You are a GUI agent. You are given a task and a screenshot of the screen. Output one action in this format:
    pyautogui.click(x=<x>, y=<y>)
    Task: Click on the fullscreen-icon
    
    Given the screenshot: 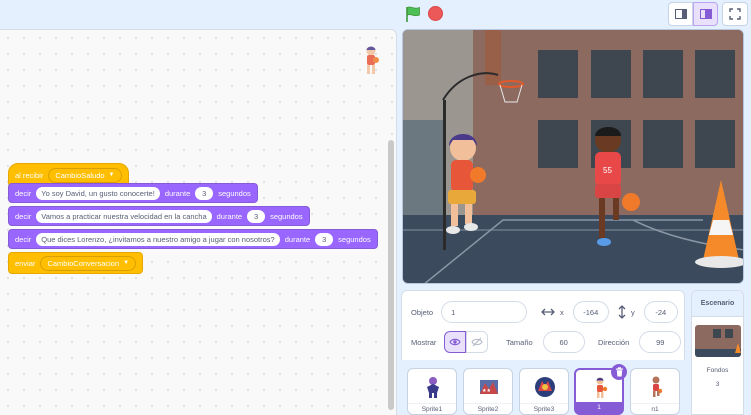 What is the action you would take?
    pyautogui.click(x=735, y=14)
    